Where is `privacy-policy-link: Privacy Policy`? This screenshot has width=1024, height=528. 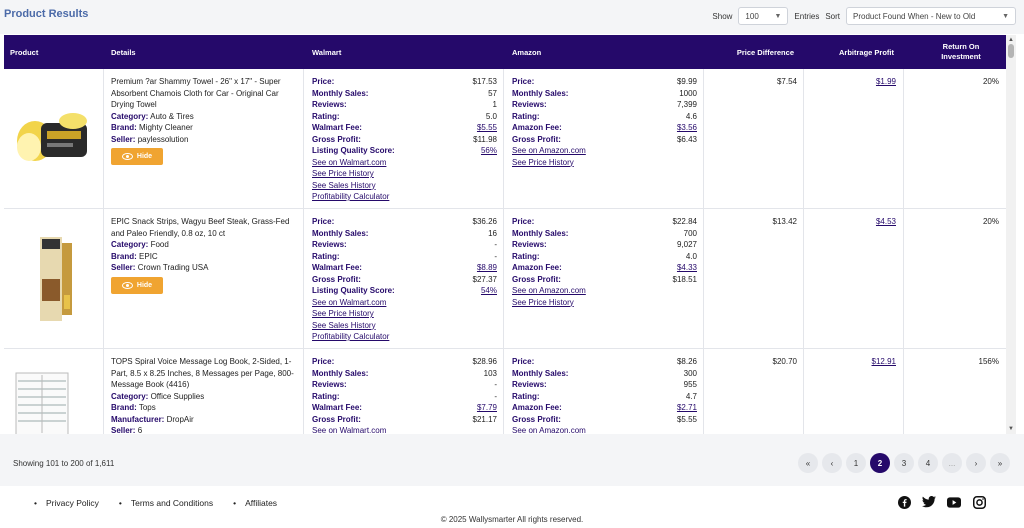
privacy-policy-link: Privacy Policy is located at coordinates (66, 503).